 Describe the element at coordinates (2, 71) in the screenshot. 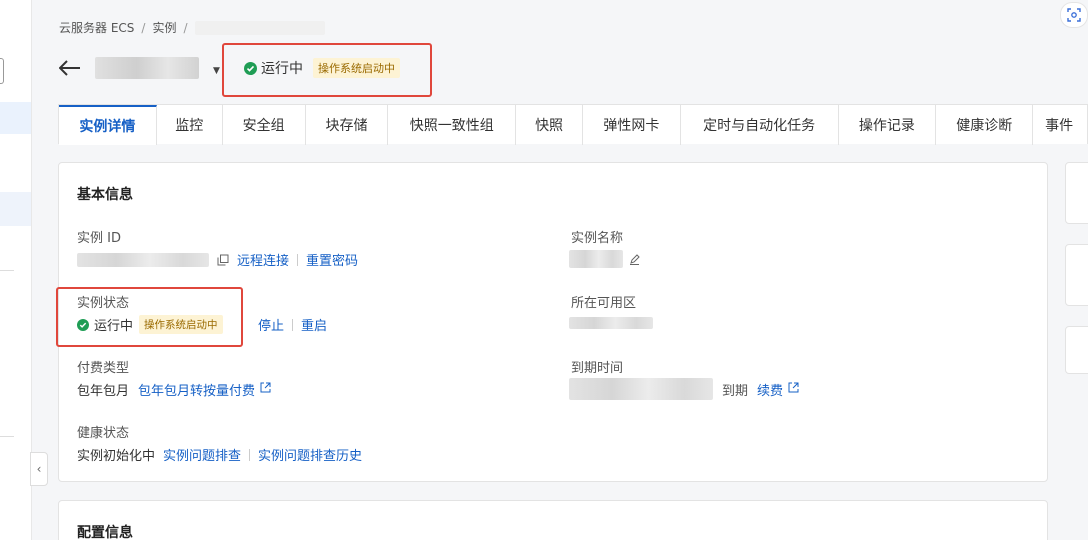

I see `rail-search-box` at that location.